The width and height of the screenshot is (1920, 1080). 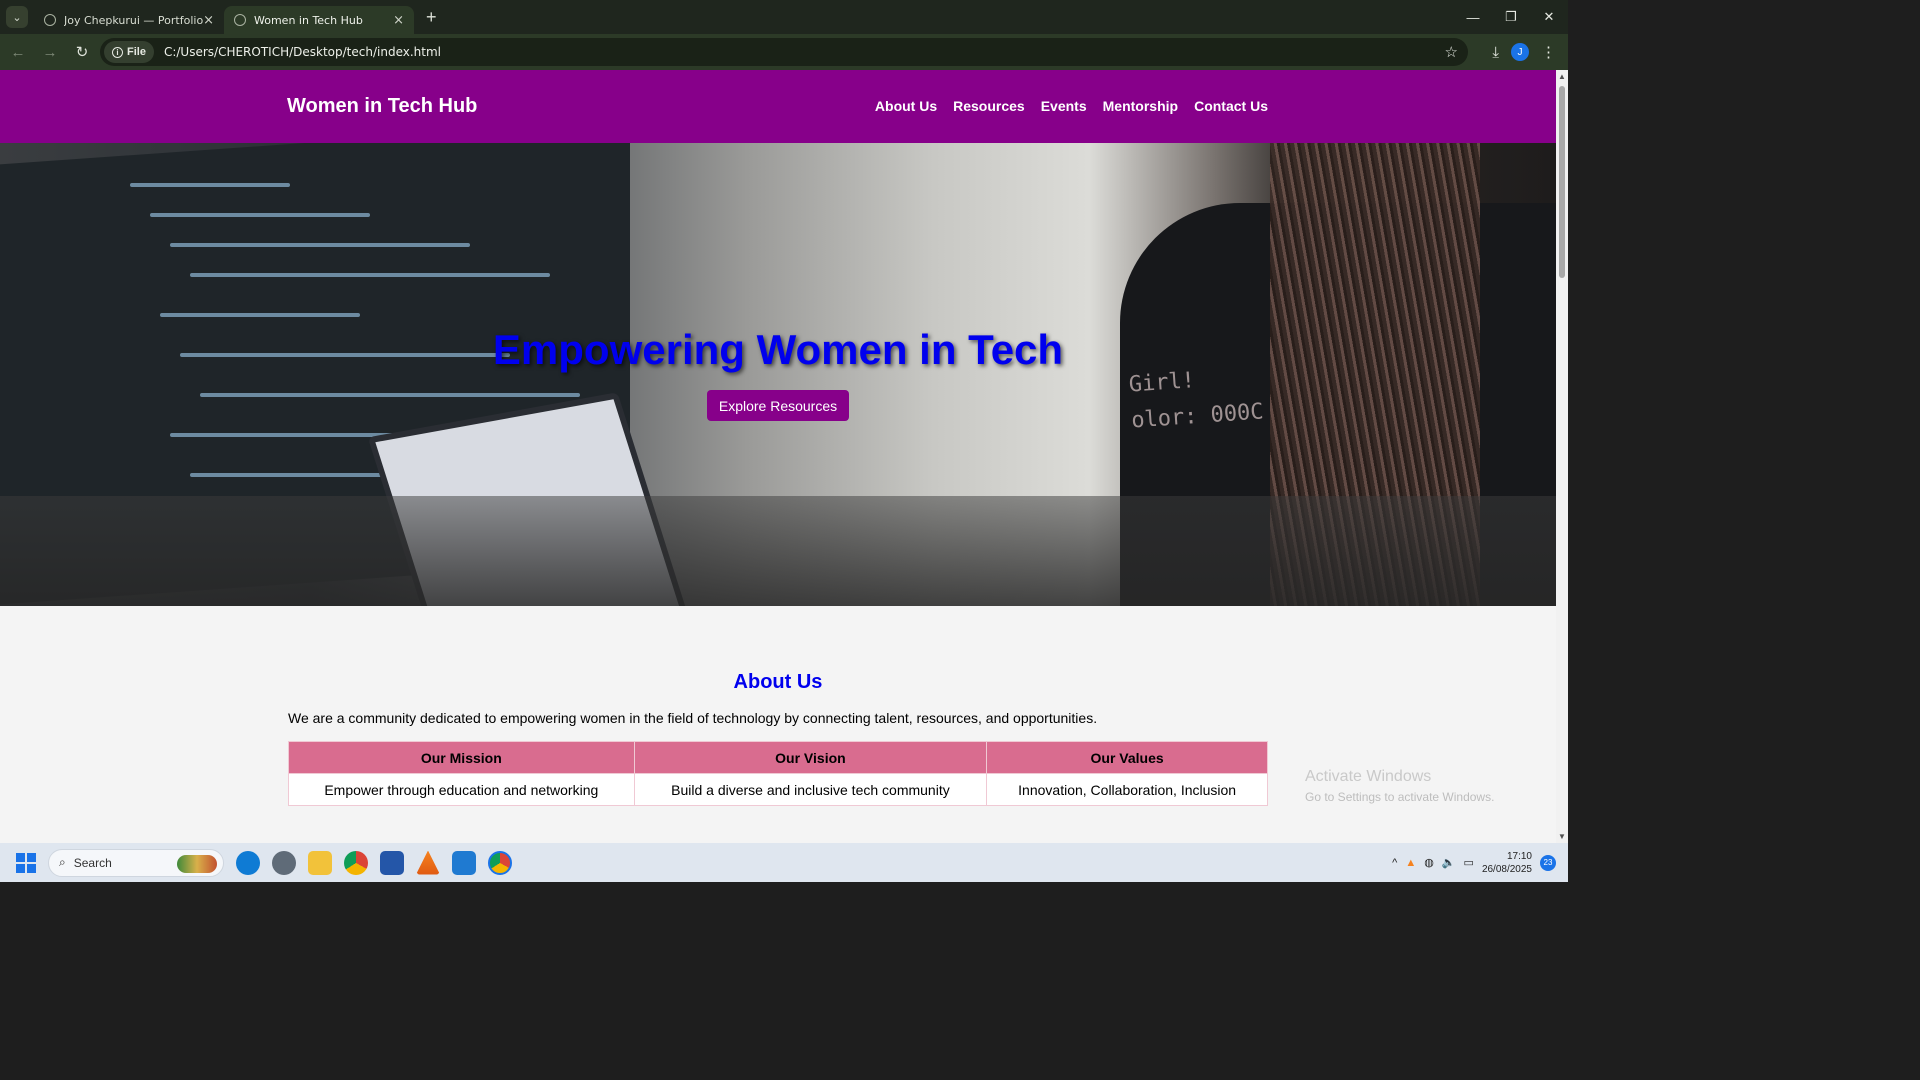 I want to click on clock-date: 26/08/2025, so click(x=1506, y=869).